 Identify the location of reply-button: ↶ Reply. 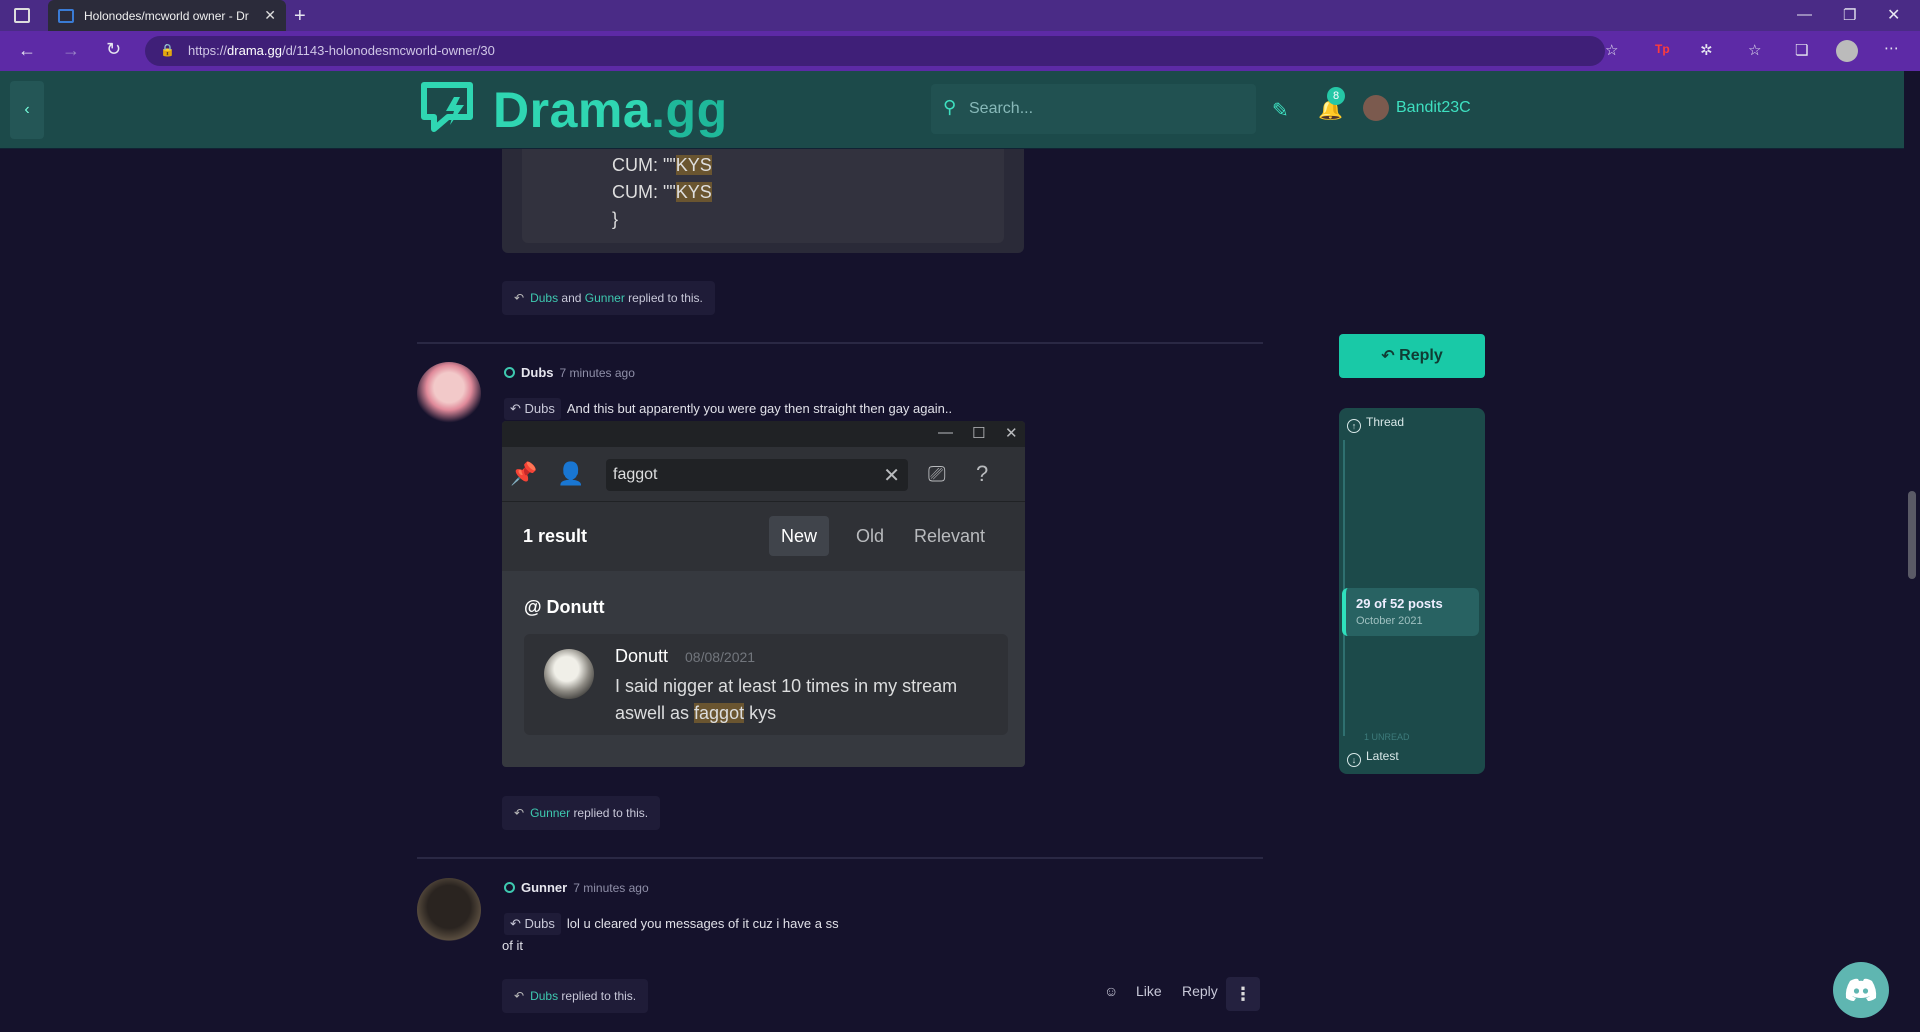
(1412, 356).